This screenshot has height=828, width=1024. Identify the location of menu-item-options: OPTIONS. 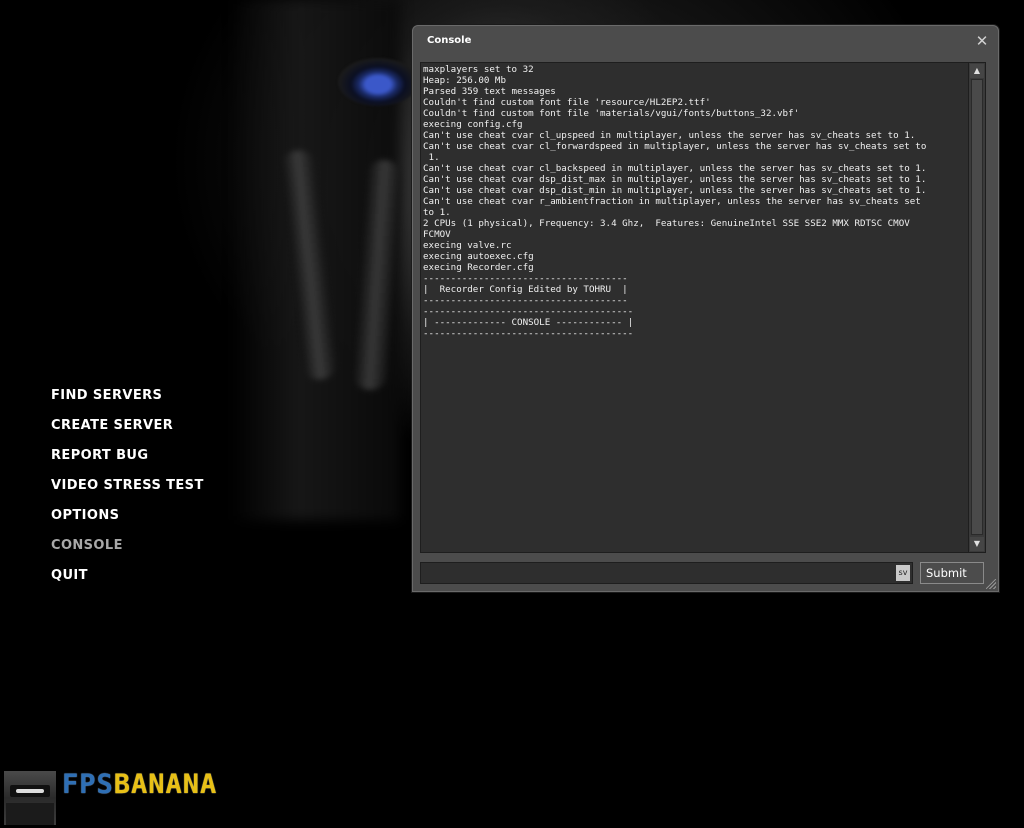
(127, 519).